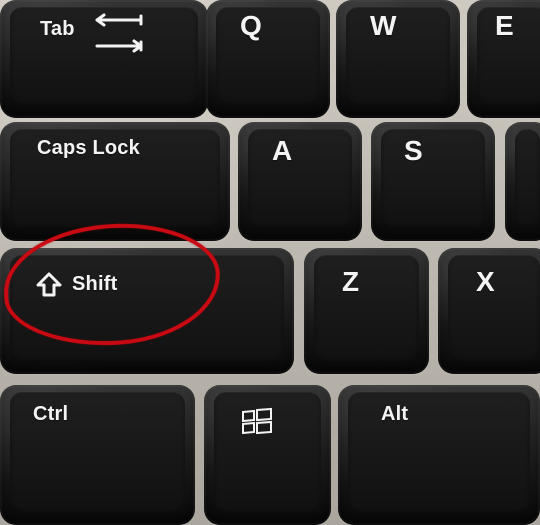 The width and height of the screenshot is (540, 525). What do you see at coordinates (119, 33) in the screenshot?
I see `tab-arrows-icon` at bounding box center [119, 33].